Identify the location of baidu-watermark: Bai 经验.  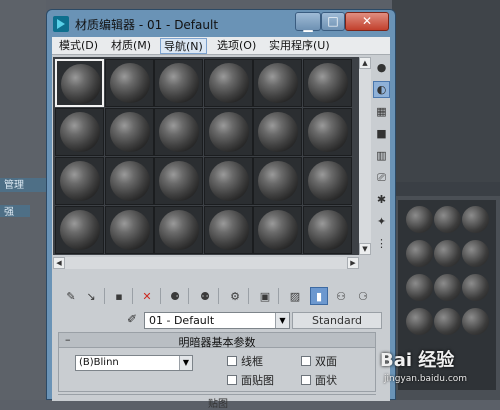
(417, 360).